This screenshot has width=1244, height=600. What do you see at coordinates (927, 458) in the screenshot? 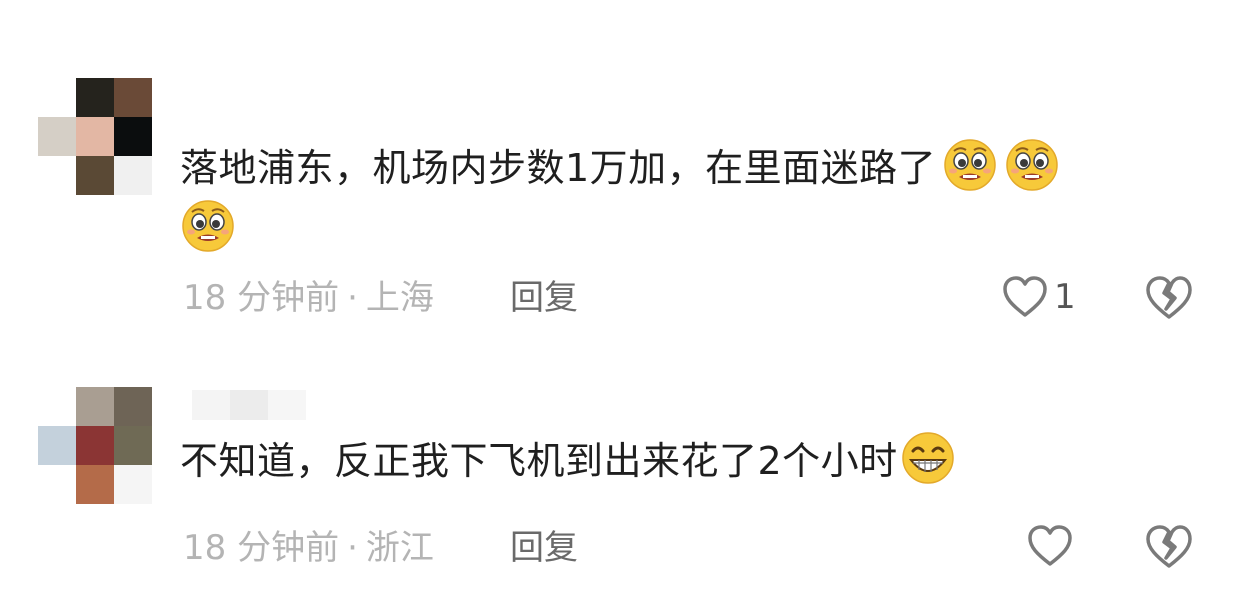
I see `grinning-face-emoji` at bounding box center [927, 458].